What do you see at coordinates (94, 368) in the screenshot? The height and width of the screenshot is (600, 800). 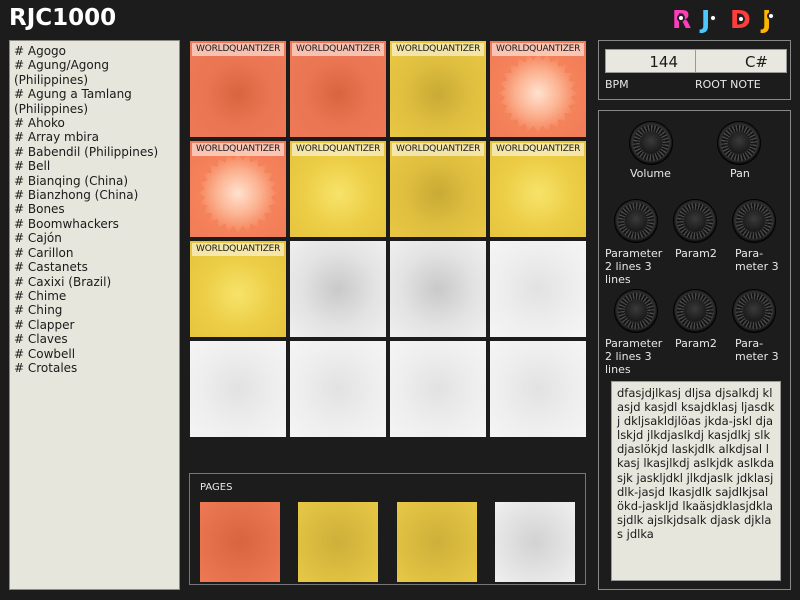 I see `instrument-list-item: # Crotales` at bounding box center [94, 368].